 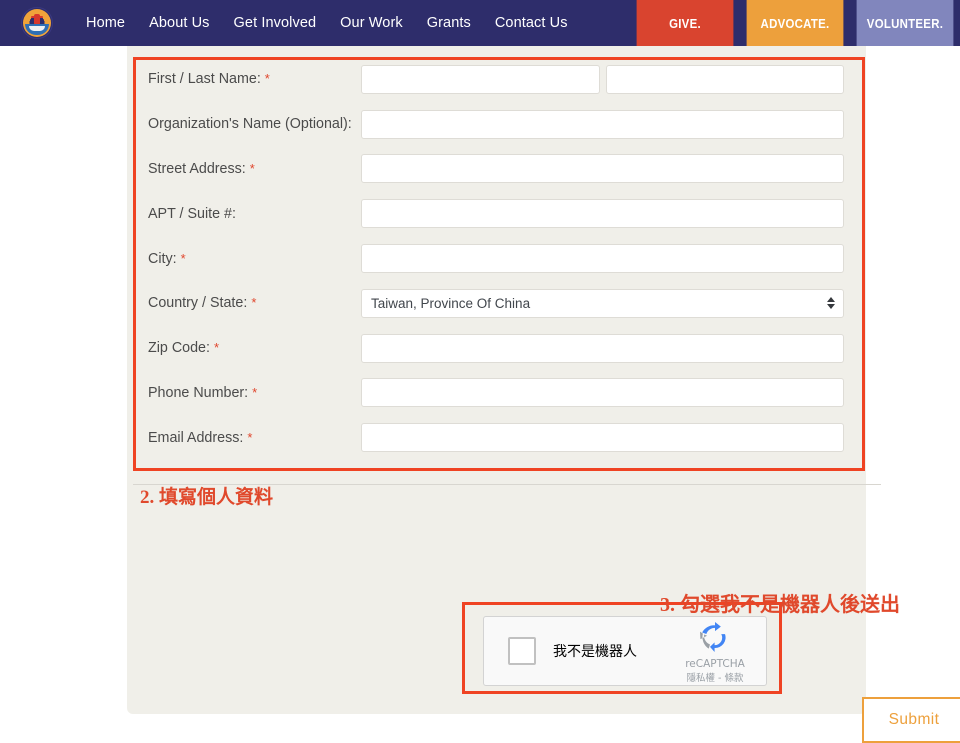 What do you see at coordinates (449, 23) in the screenshot?
I see `nav-item-grants: Grants` at bounding box center [449, 23].